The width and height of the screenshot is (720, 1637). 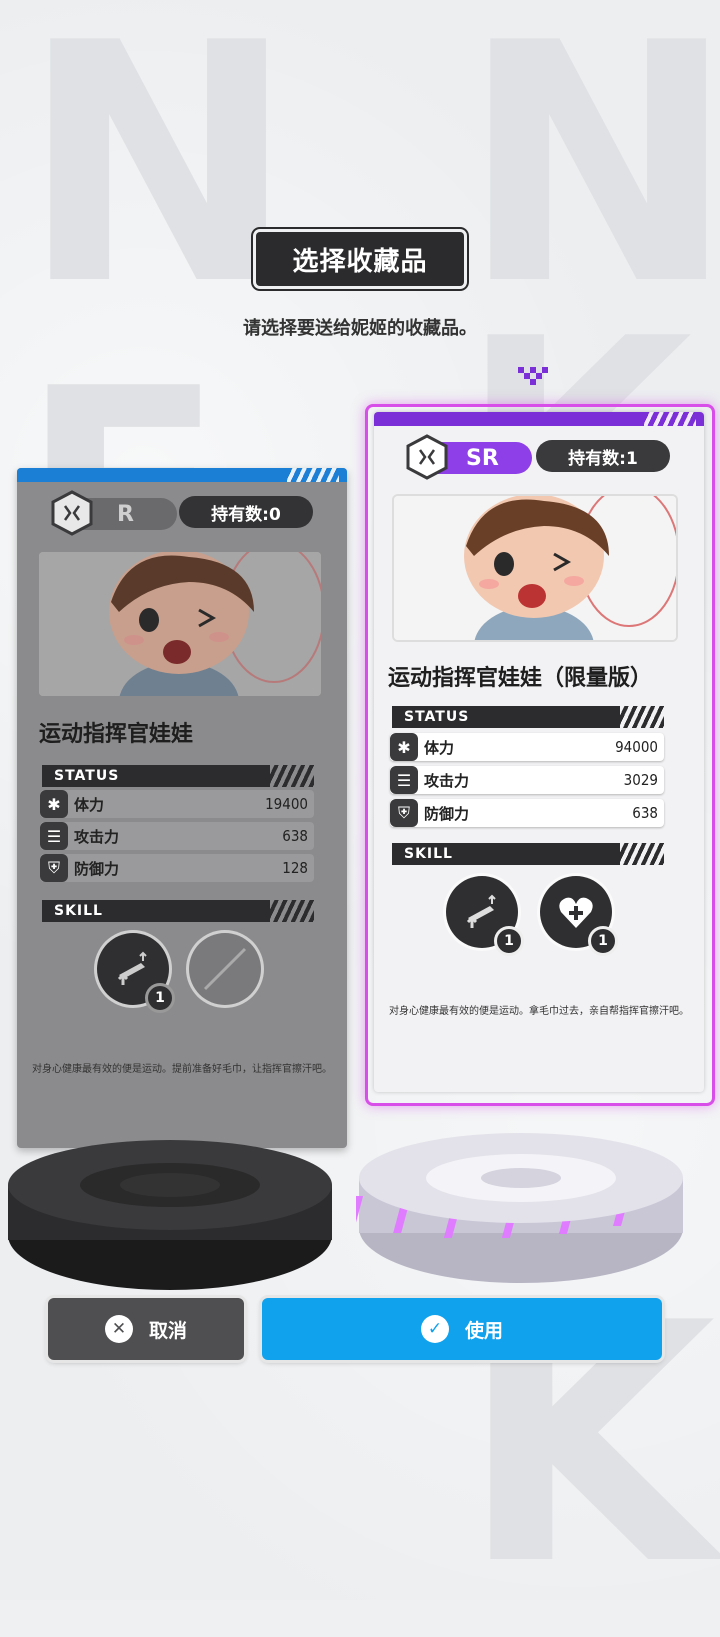 I want to click on item-description: 对身心健康最有效的便是运动。拿毛巾过去，亲自帮指挥官擦汗吧。, so click(x=539, y=1011).